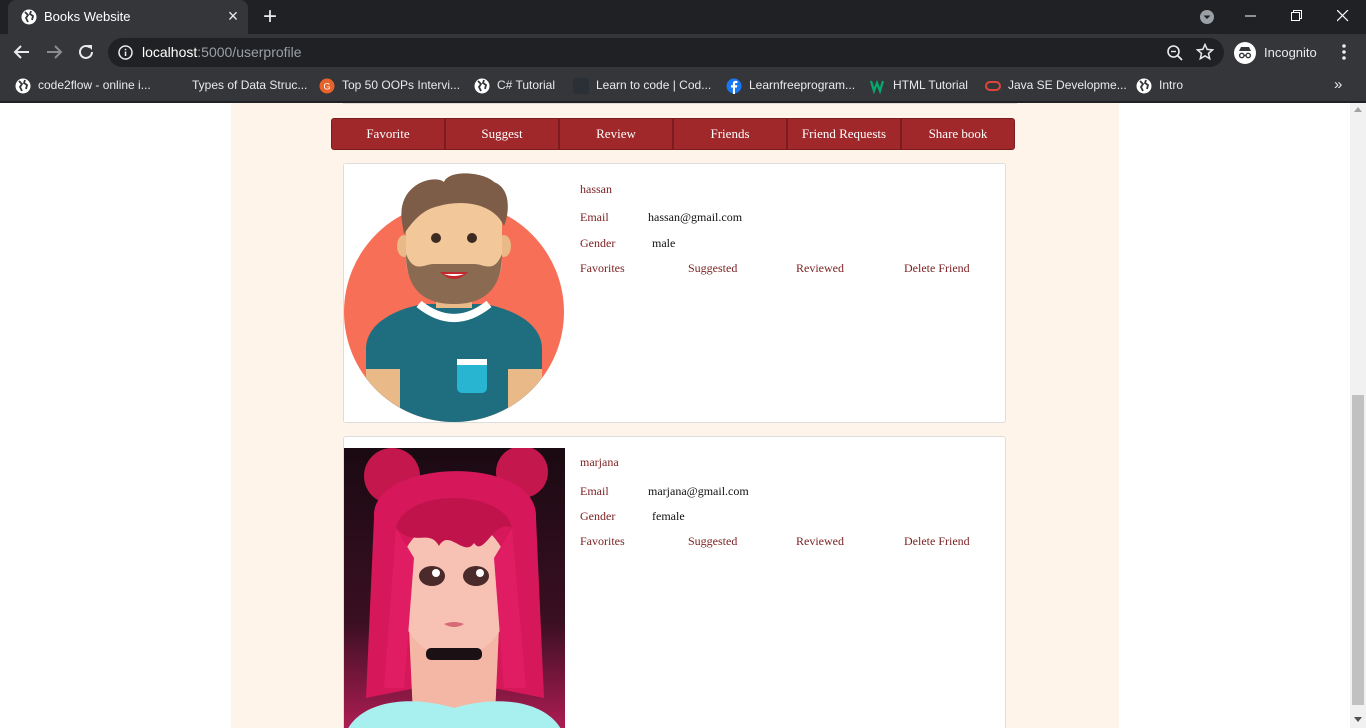 The image size is (1366, 728). I want to click on url-text: localhost:5000/userprofile, so click(222, 52).